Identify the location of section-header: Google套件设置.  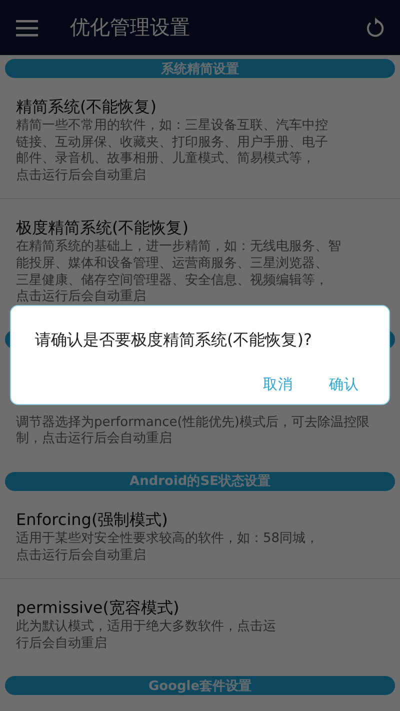
(200, 686).